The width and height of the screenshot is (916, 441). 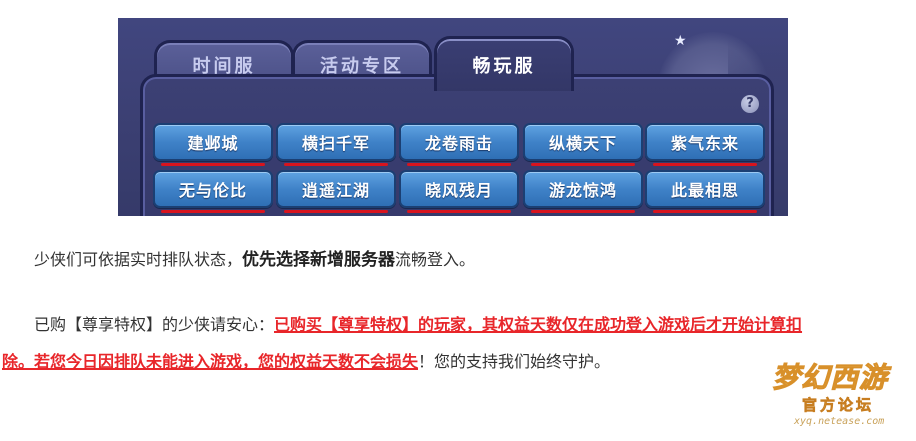 I want to click on server-button: 此最相思, so click(x=705, y=191).